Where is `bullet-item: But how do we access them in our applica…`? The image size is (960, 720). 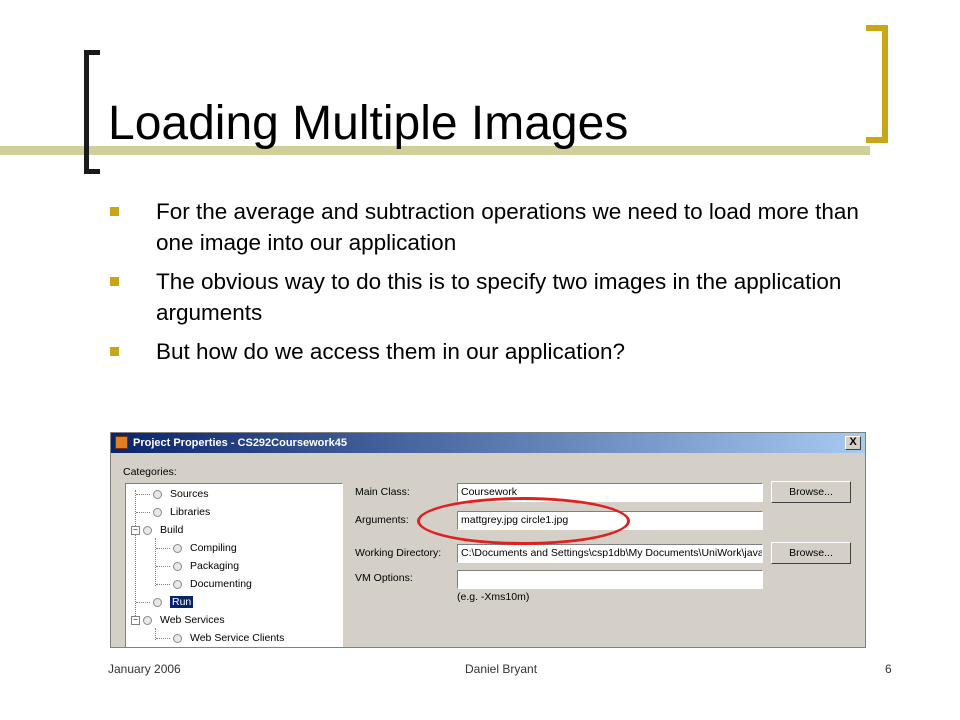
bullet-item: But how do we access them in our applica… is located at coordinates (500, 351).